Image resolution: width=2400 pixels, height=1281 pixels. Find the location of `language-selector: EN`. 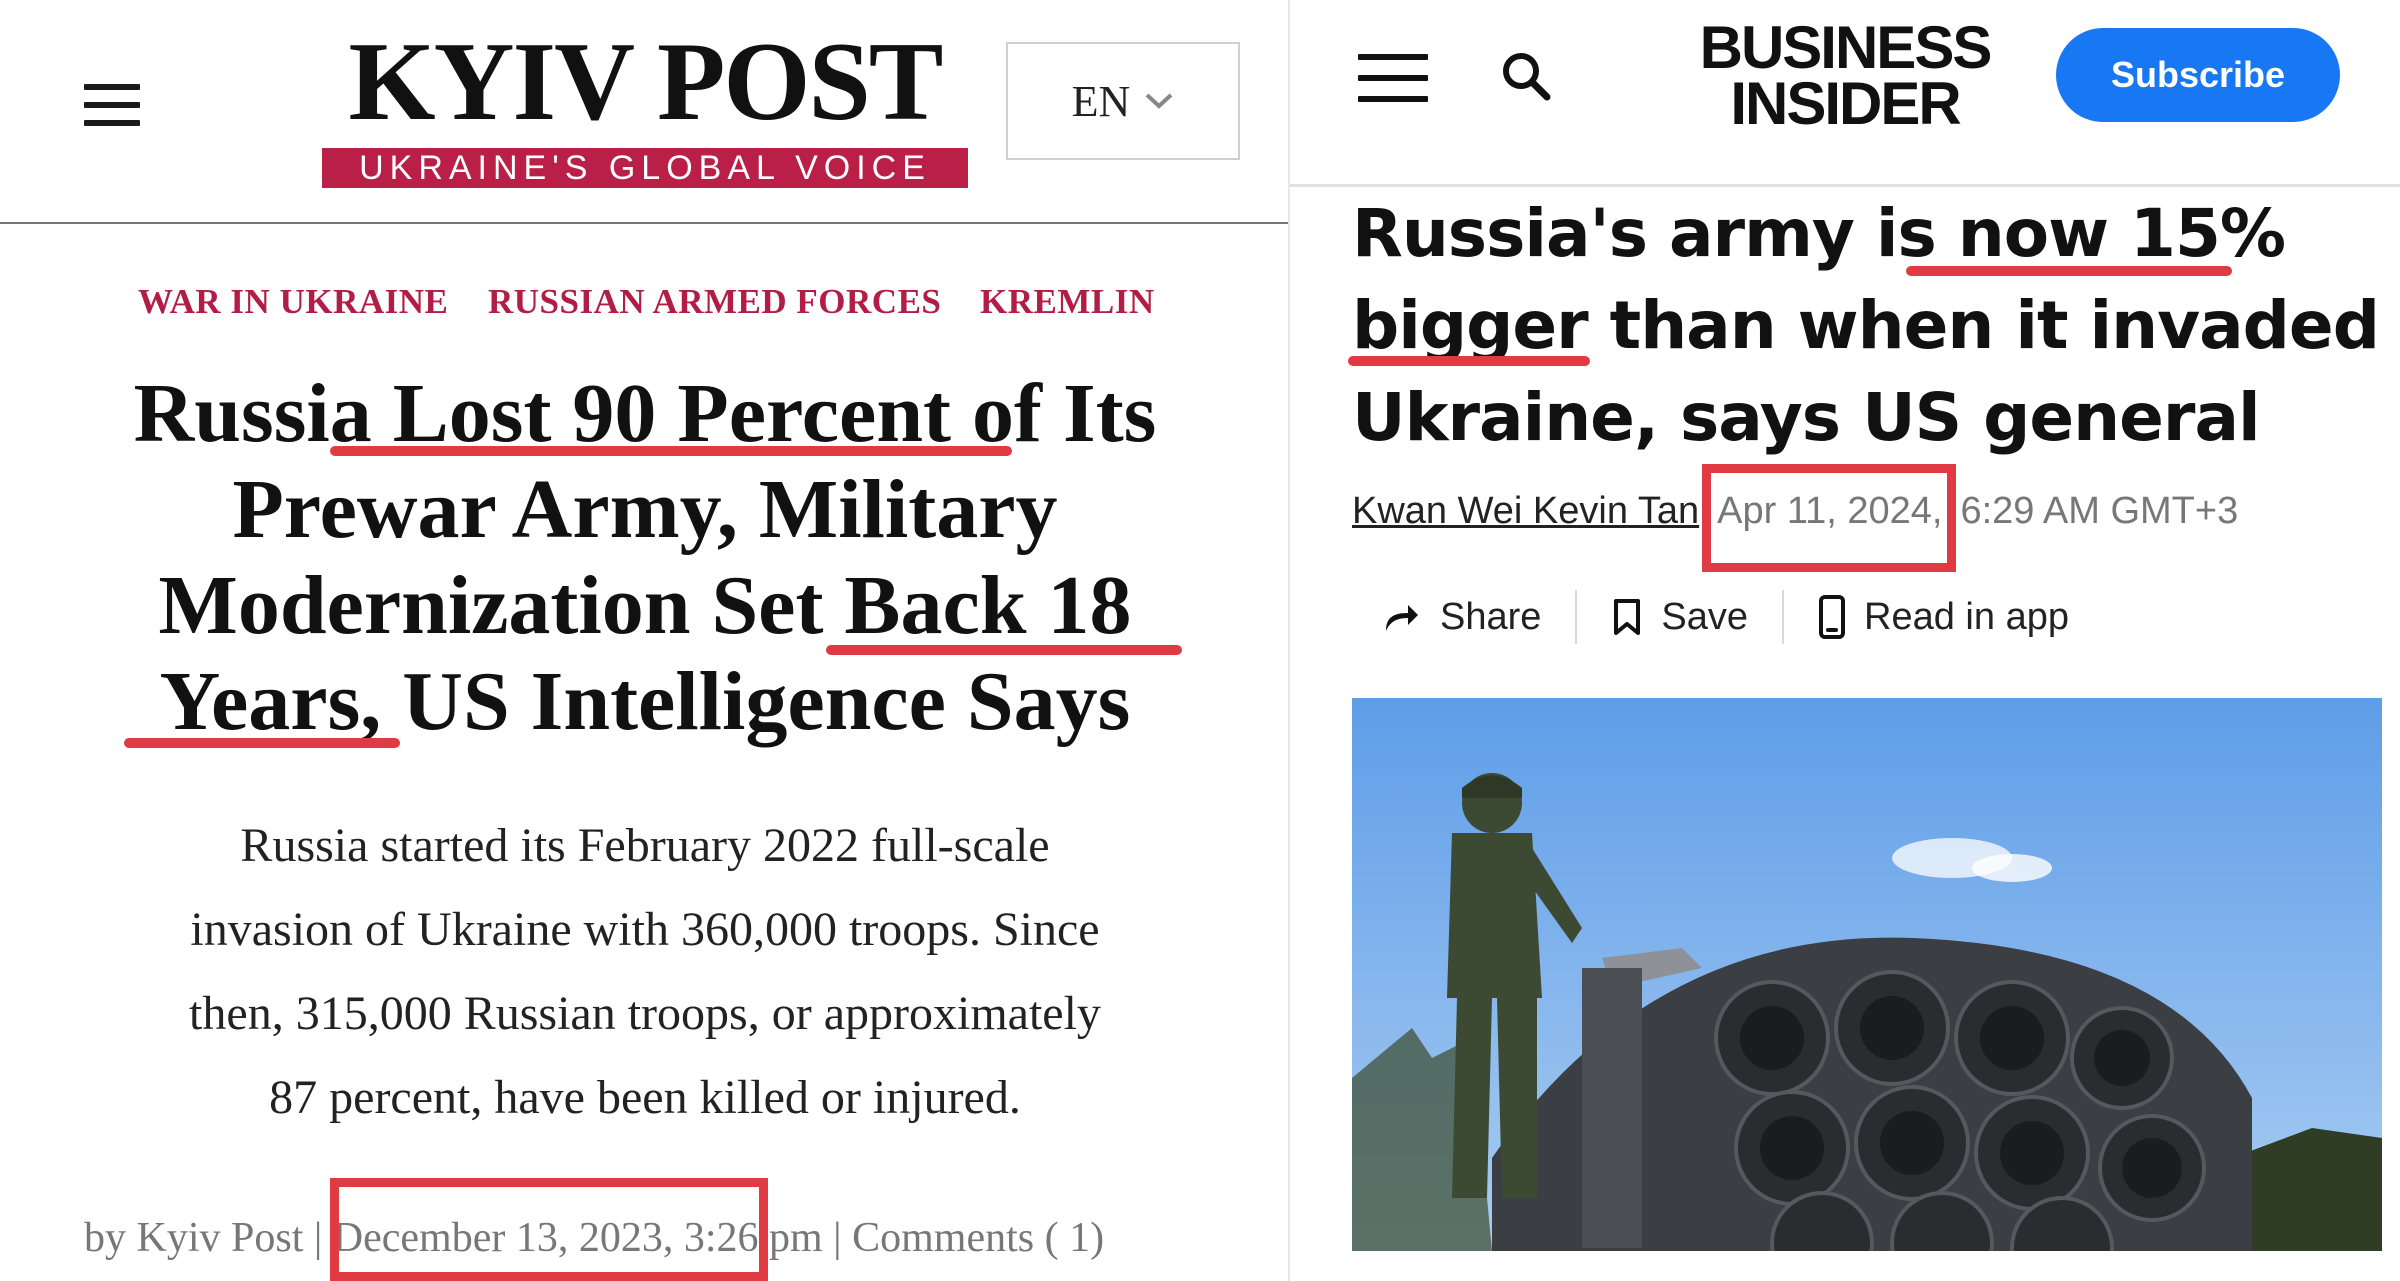

language-selector: EN is located at coordinates (1123, 101).